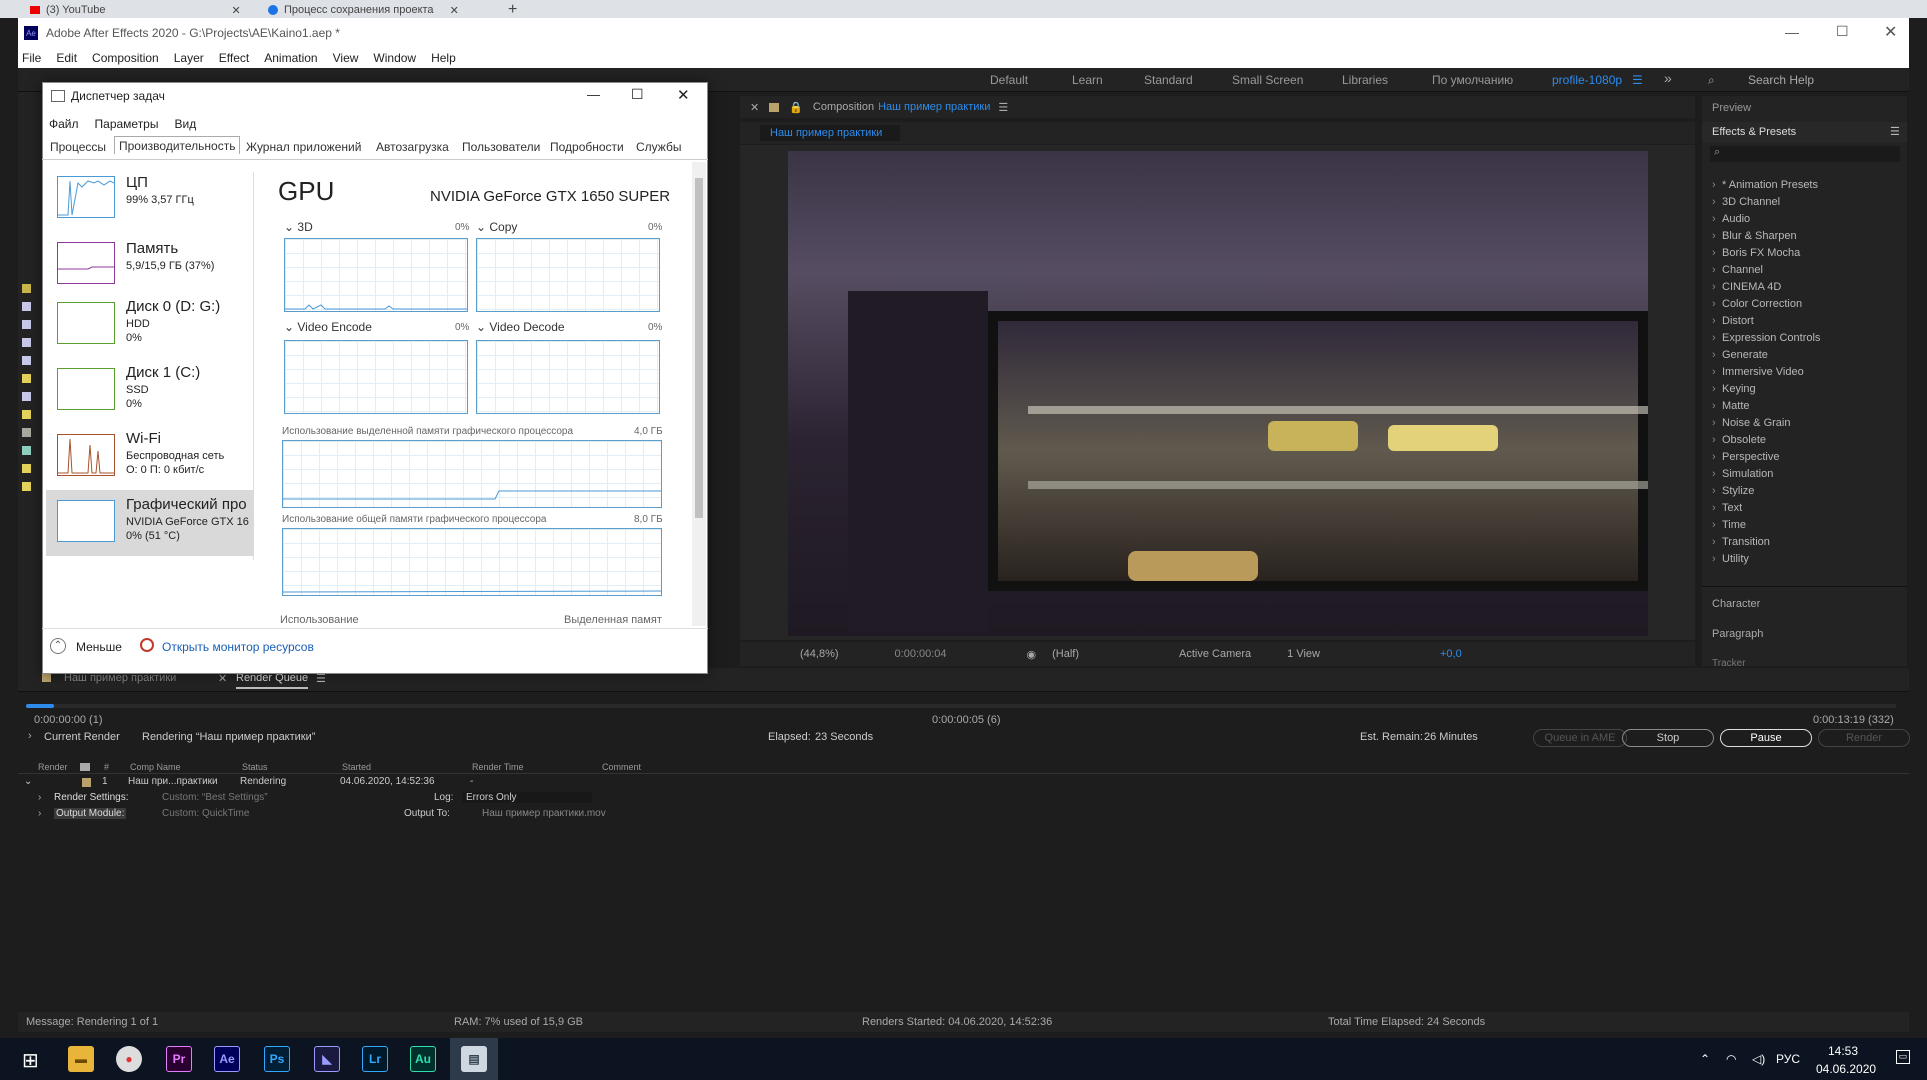 This screenshot has height=1080, width=1927. Describe the element at coordinates (1451, 654) in the screenshot. I see `exposure-value: +0,0` at that location.